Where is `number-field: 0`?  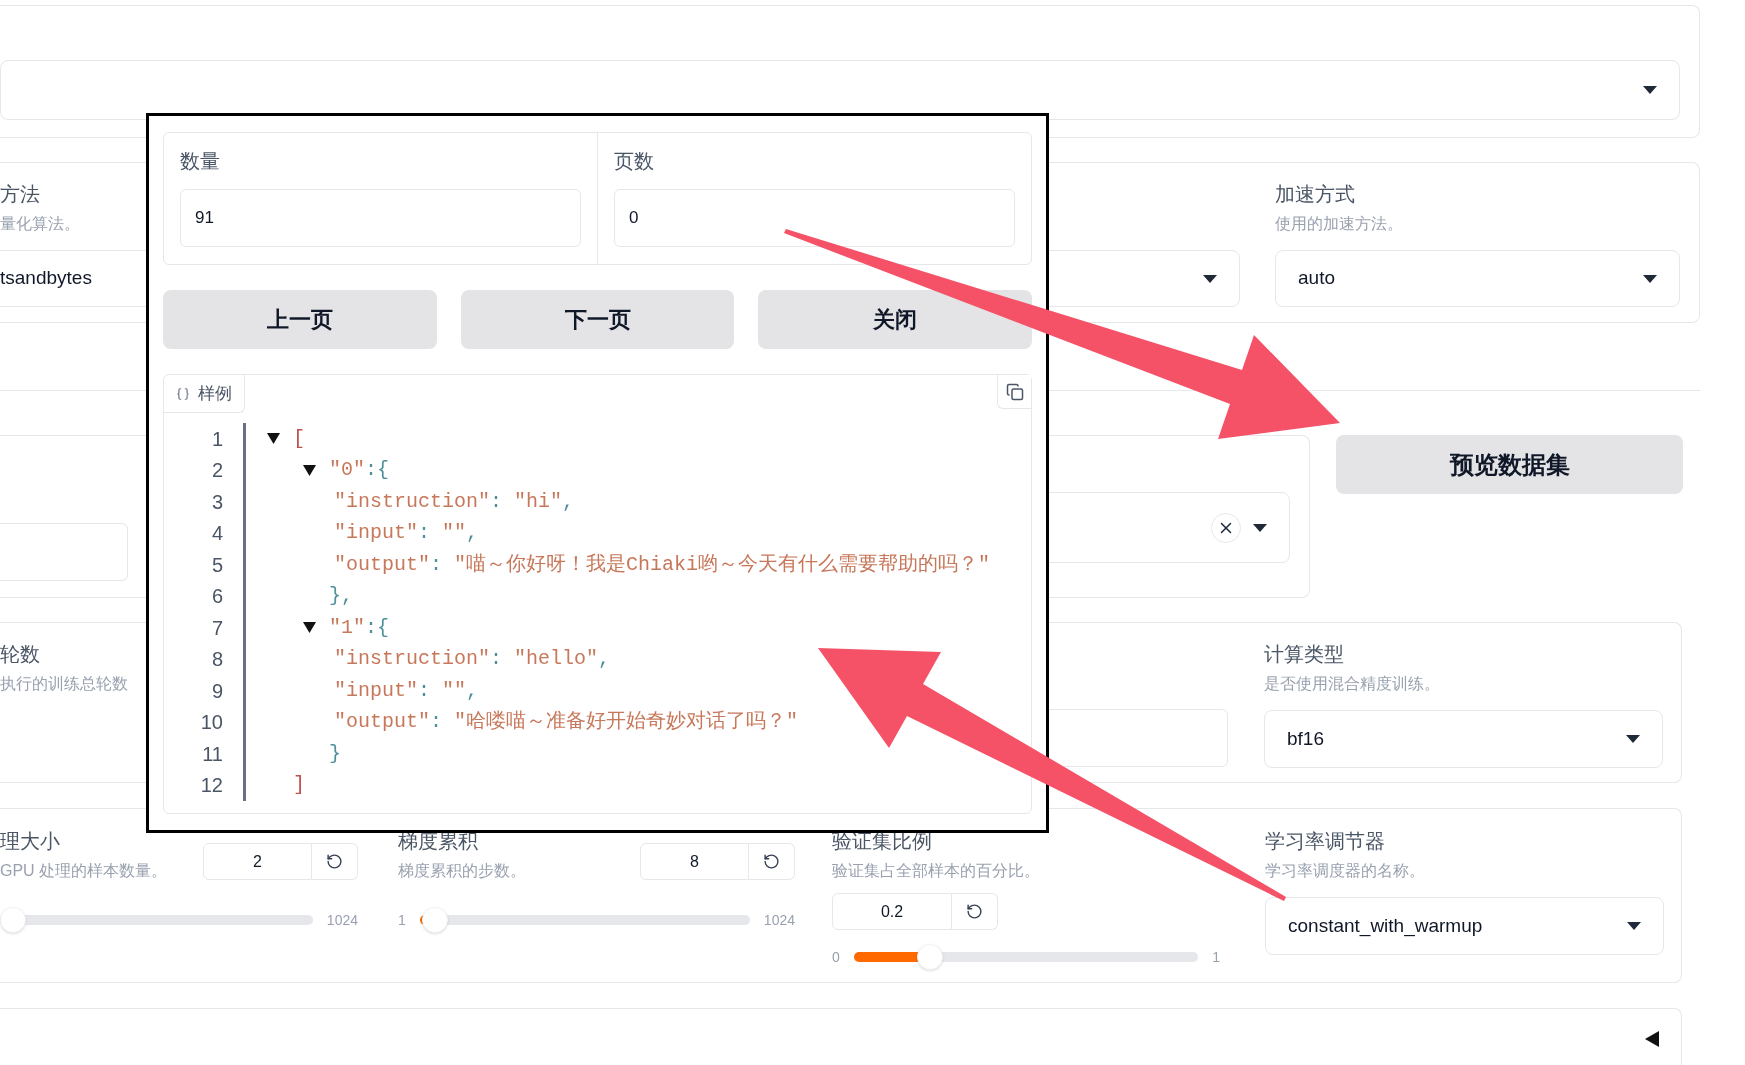 number-field: 0 is located at coordinates (814, 218).